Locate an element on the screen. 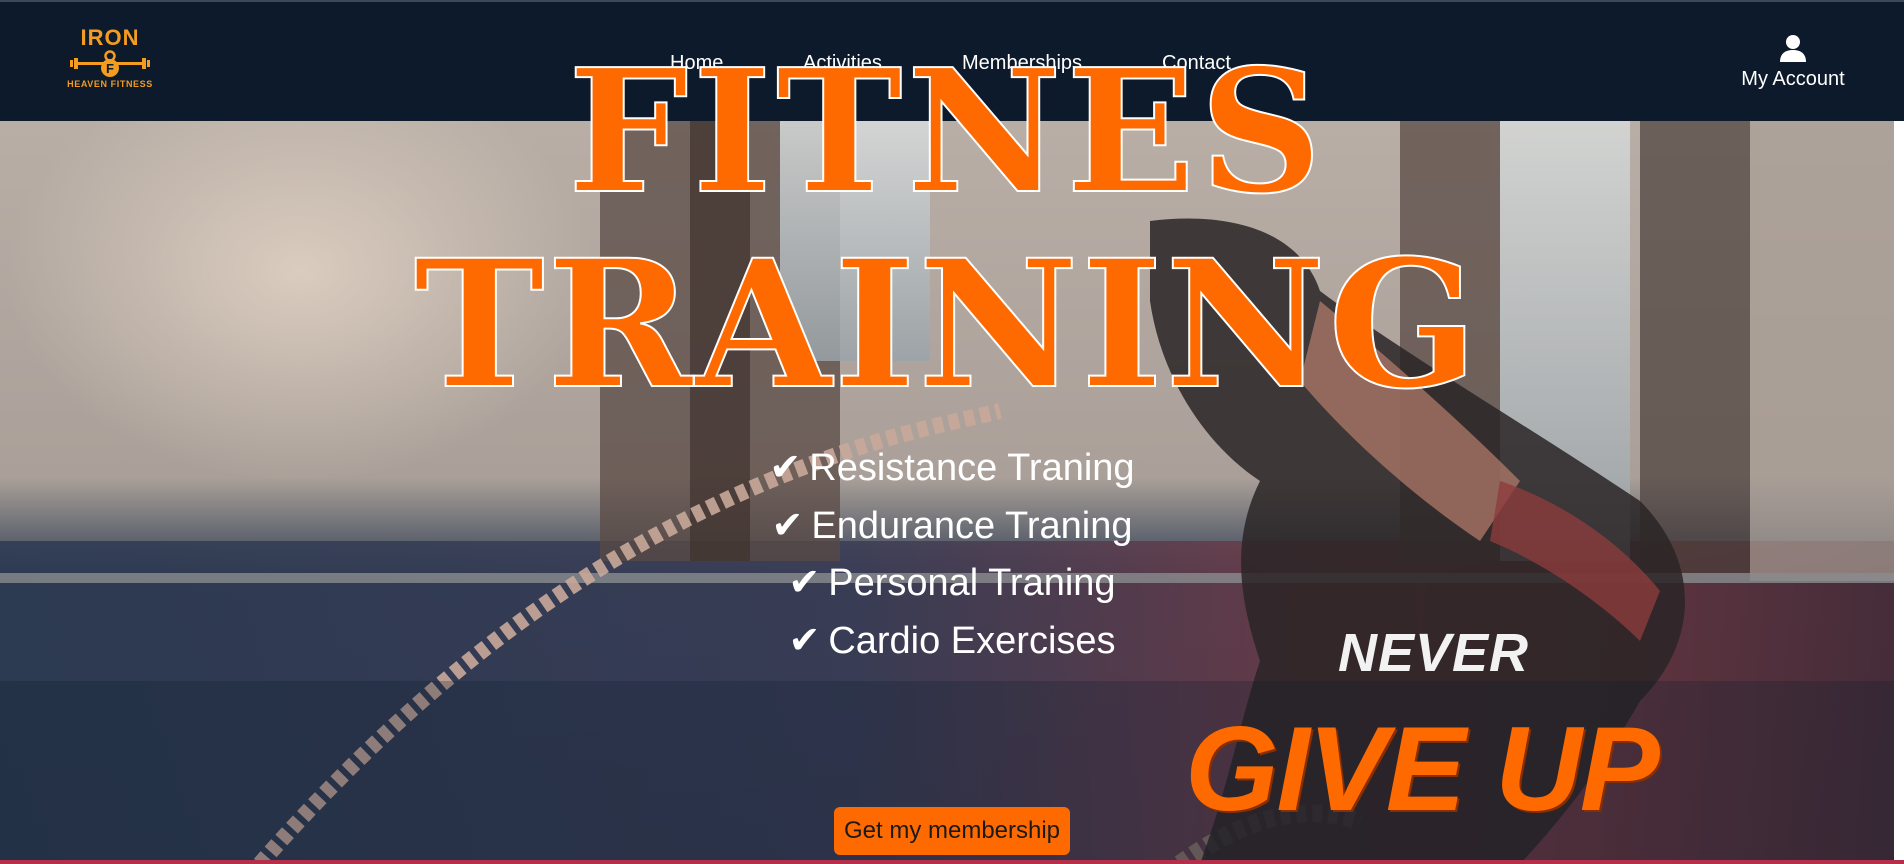 The height and width of the screenshot is (864, 1904). feature-item: ✔ Personal Traning is located at coordinates (952, 584).